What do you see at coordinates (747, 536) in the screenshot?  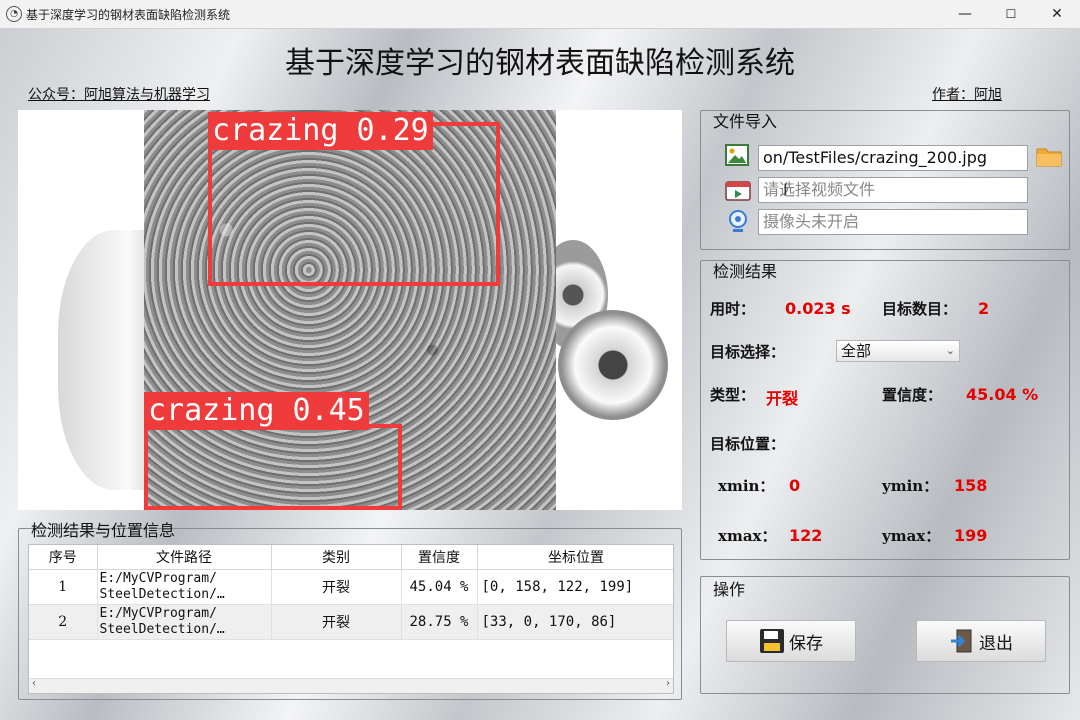 I see `xmax-label: xmax：` at bounding box center [747, 536].